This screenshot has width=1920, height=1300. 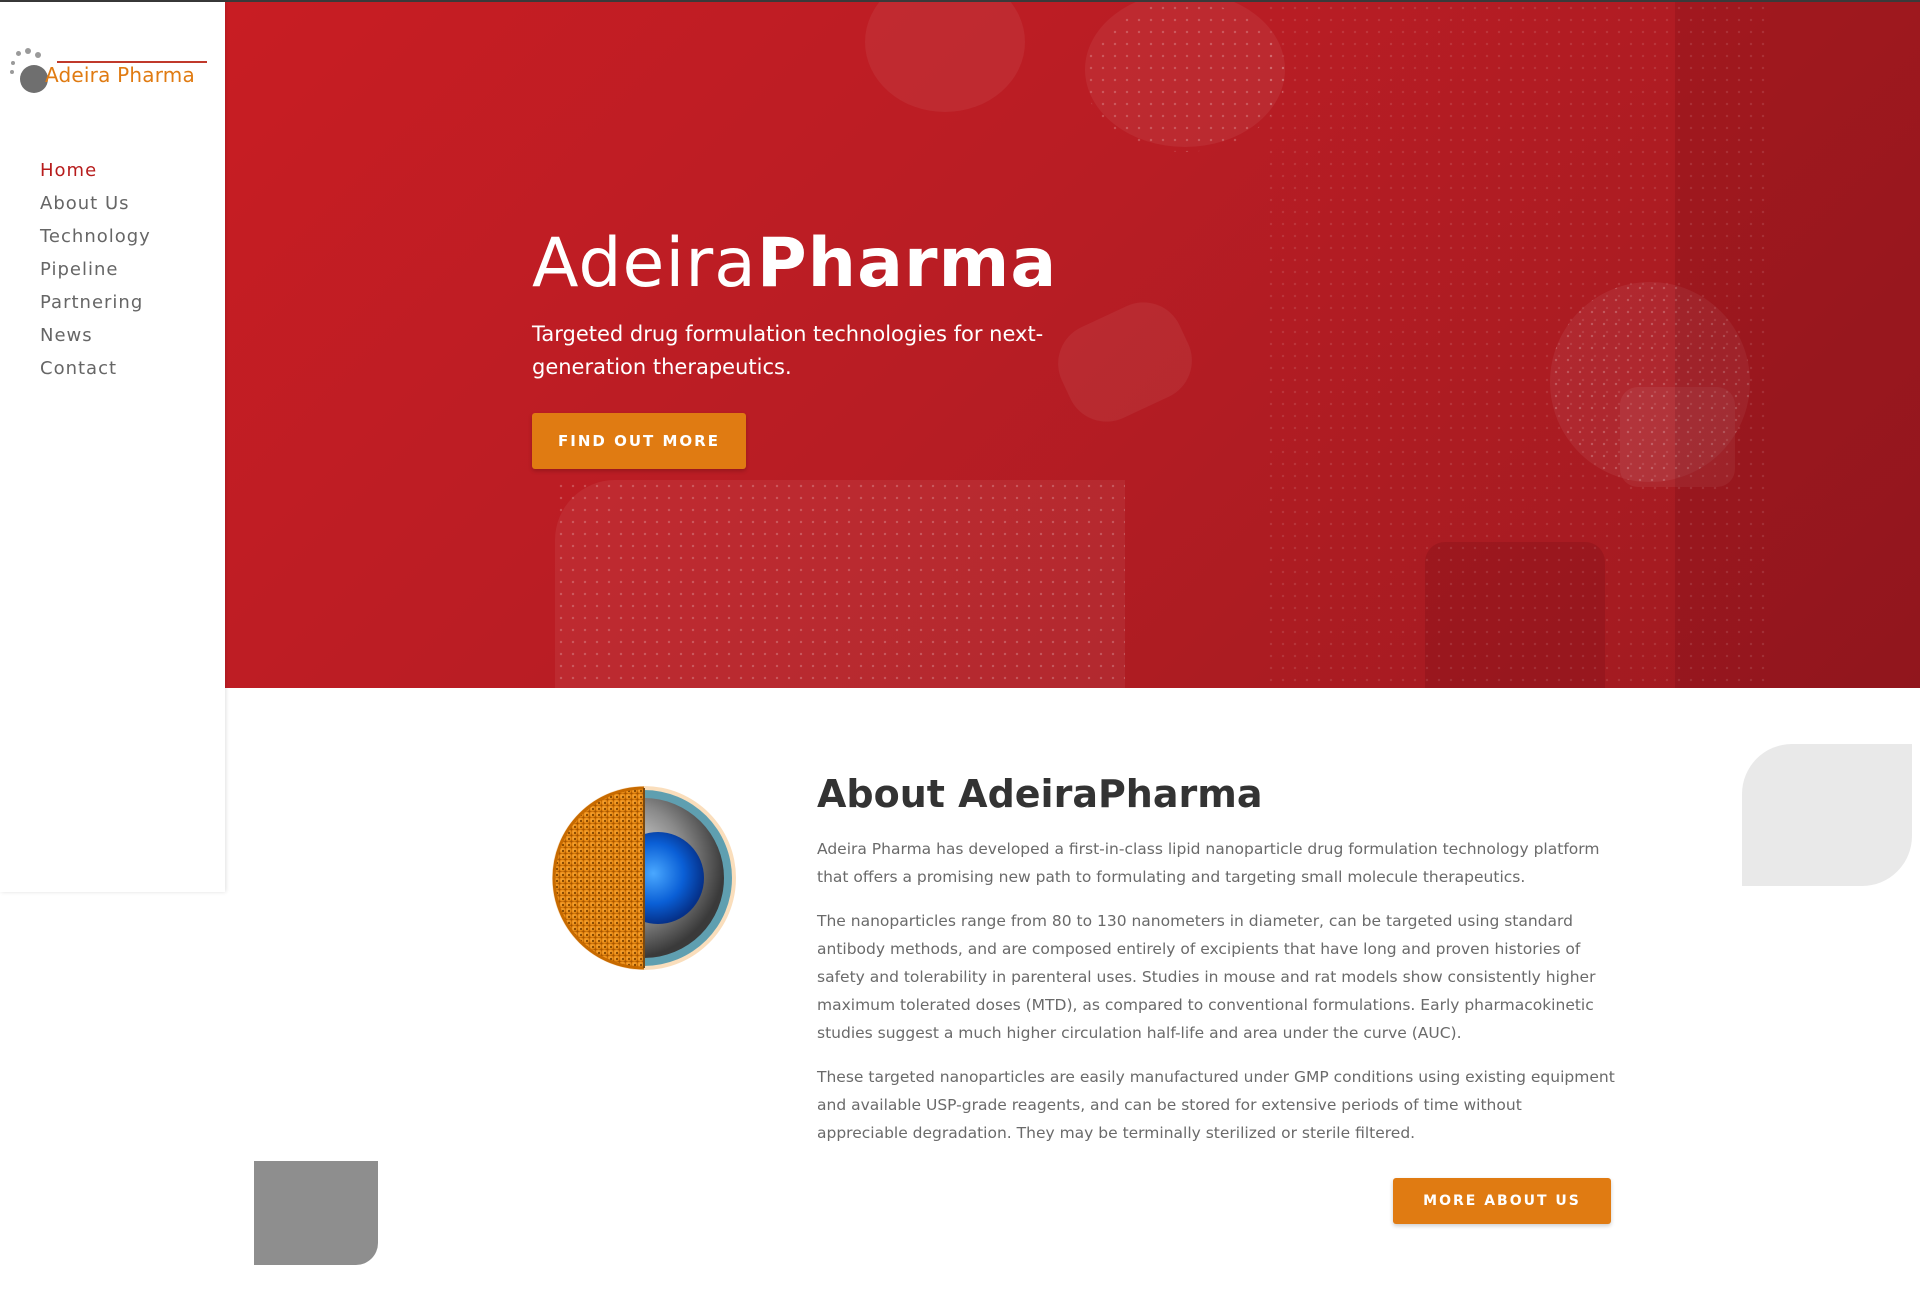 I want to click on logo: Adeira Pharma, so click(x=112, y=73).